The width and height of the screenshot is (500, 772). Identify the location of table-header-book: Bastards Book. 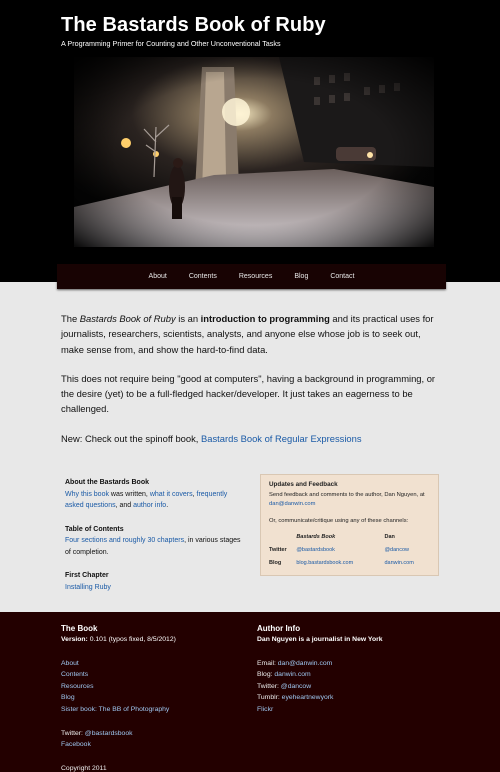
(316, 537).